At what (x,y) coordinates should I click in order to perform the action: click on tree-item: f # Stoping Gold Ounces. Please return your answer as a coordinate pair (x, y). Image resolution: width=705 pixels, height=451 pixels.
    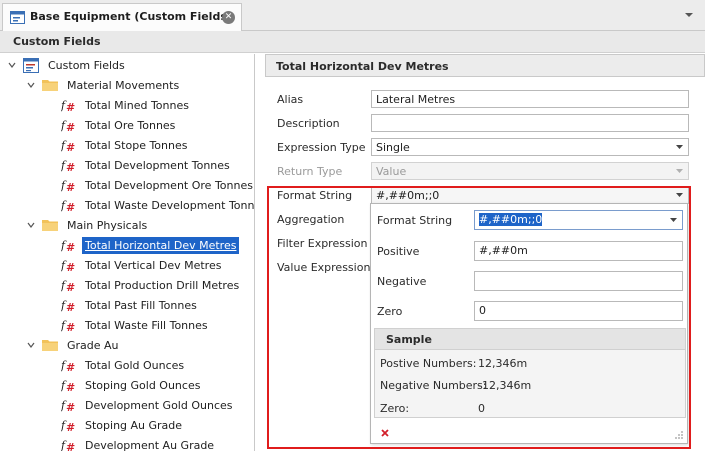
    Looking at the image, I should click on (132, 385).